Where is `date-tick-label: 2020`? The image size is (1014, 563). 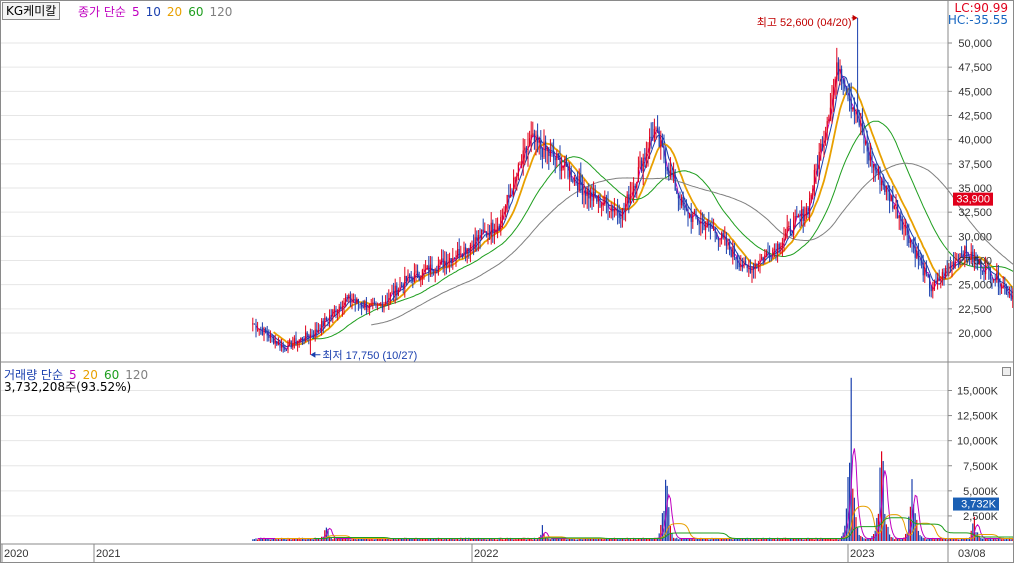 date-tick-label: 2020 is located at coordinates (16, 554).